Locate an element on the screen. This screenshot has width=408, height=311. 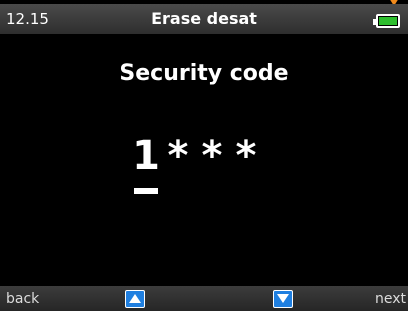
code-digit-3-masked: * is located at coordinates (212, 156).